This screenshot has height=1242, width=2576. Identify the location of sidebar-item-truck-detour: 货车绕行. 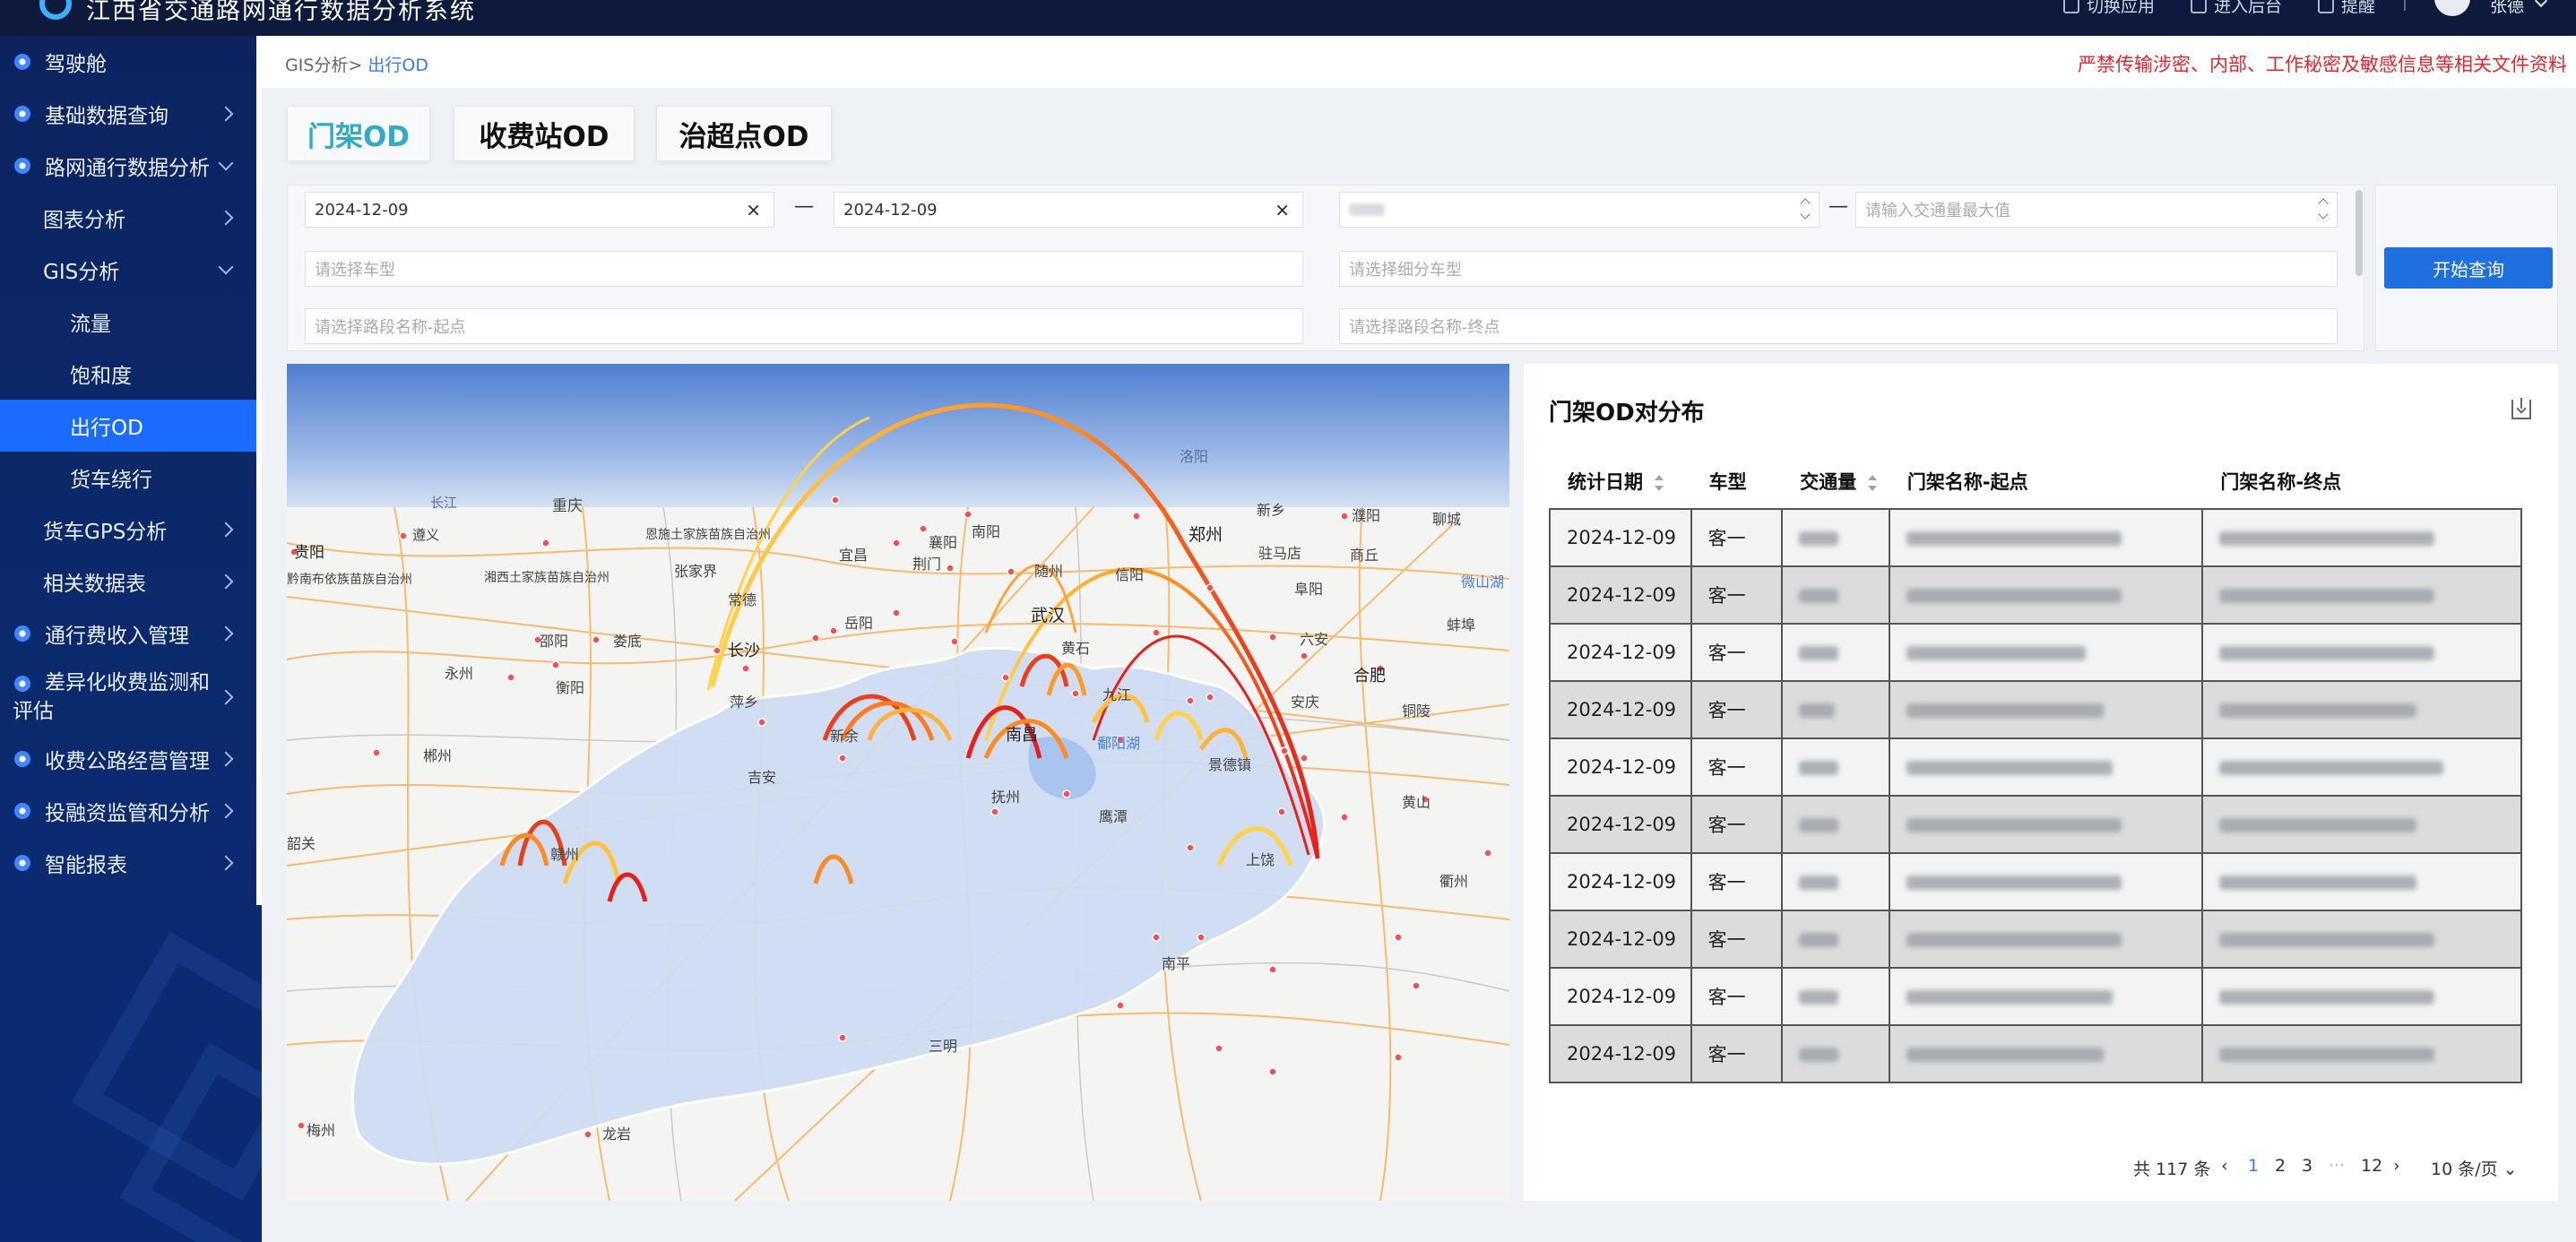
(131, 478).